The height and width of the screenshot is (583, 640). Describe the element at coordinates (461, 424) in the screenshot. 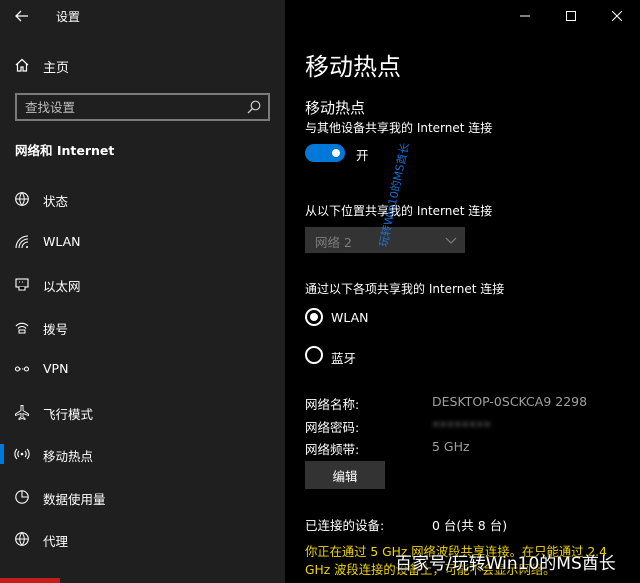

I see `network-password-value: ••••••••` at that location.